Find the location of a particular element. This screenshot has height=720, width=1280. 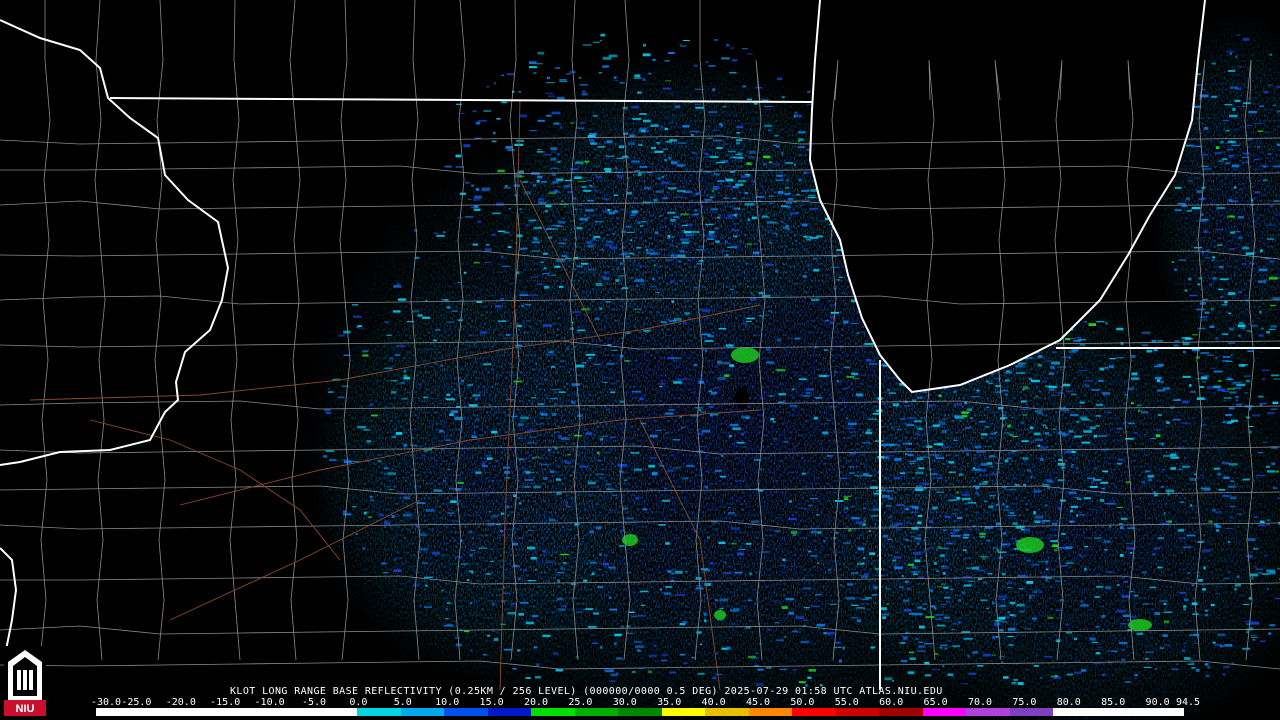

niu-logo: NIU is located at coordinates (25, 681).